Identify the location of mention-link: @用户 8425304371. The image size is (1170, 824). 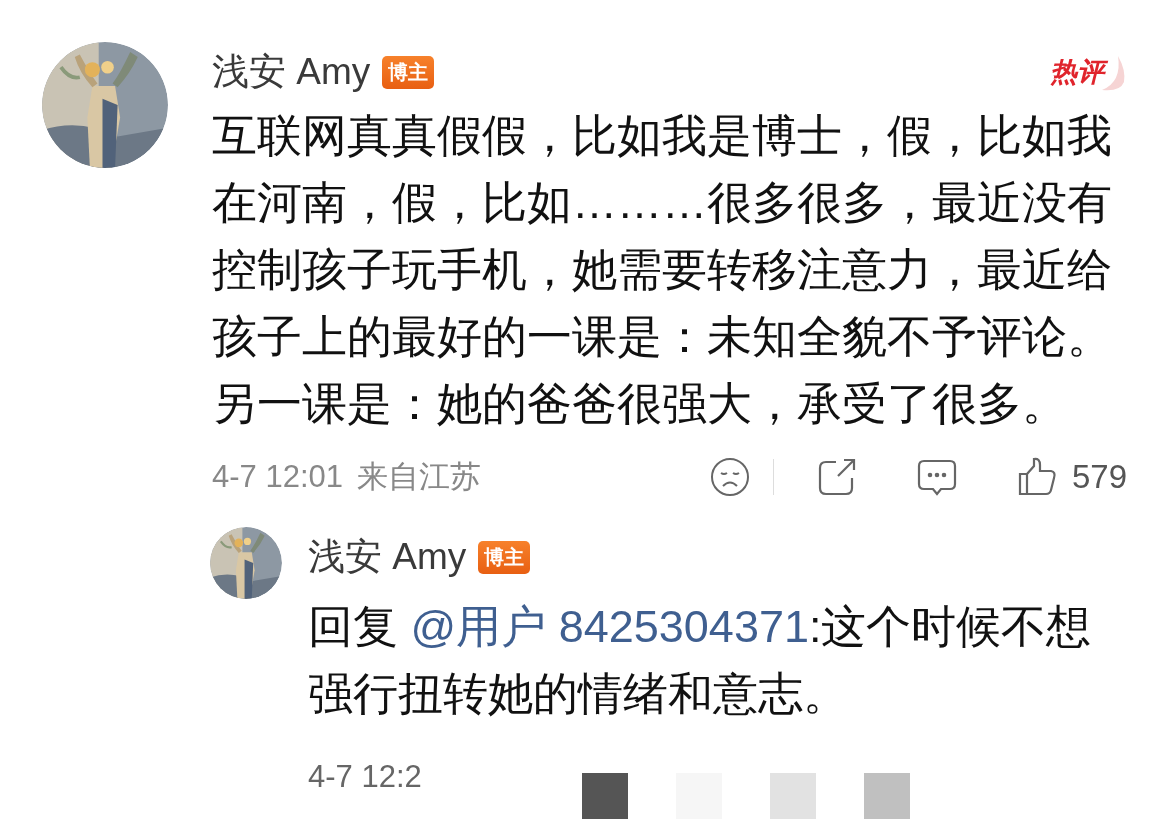
(609, 626).